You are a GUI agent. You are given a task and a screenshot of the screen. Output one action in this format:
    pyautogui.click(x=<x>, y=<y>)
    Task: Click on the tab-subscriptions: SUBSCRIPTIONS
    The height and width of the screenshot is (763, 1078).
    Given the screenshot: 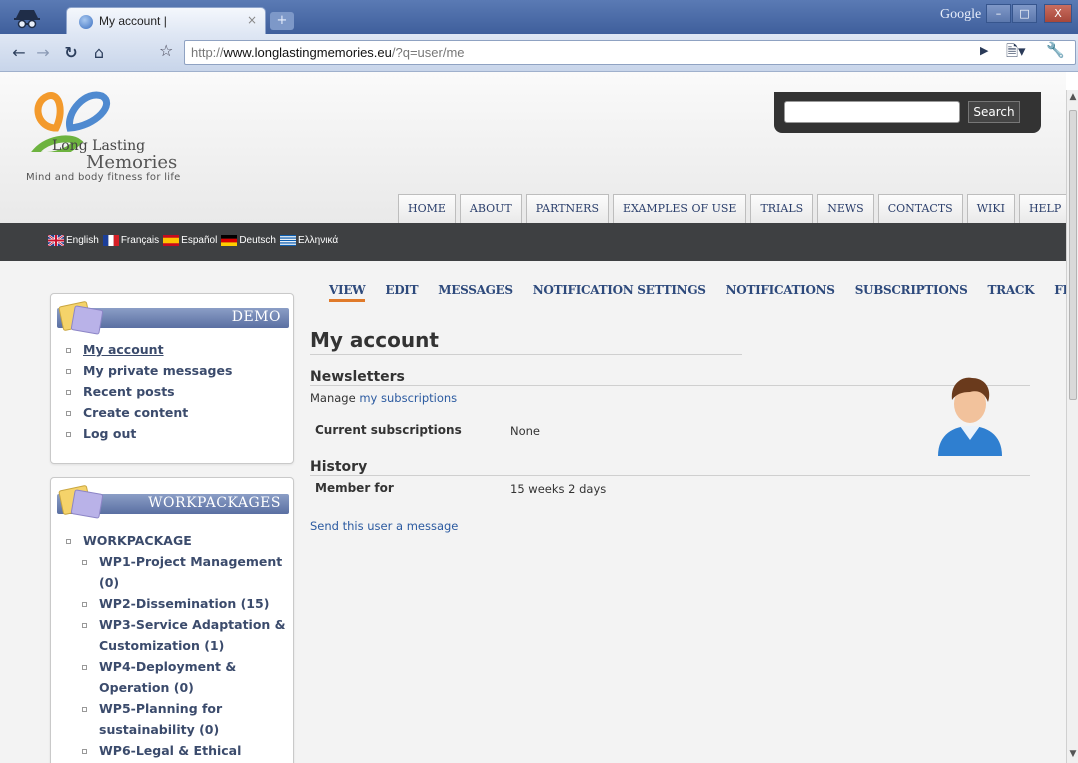 What is the action you would take?
    pyautogui.click(x=911, y=292)
    